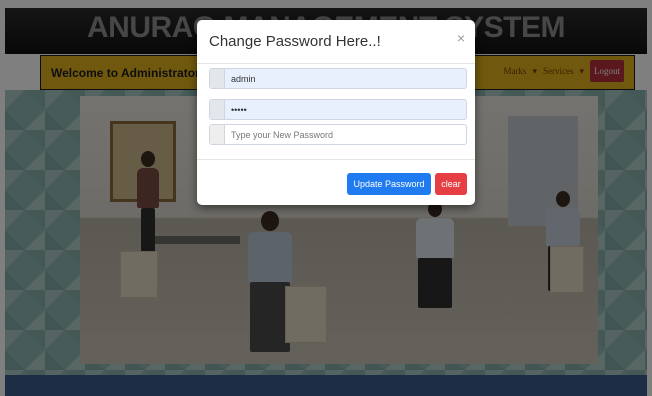  I want to click on user-icon, so click(217, 78).